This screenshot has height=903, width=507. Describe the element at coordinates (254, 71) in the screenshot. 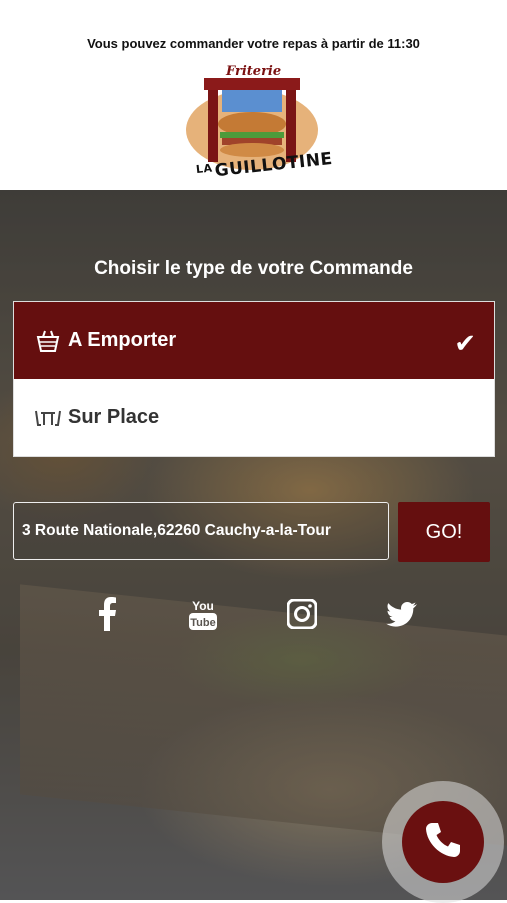

I see `logo-subtitle: Friterie` at that location.